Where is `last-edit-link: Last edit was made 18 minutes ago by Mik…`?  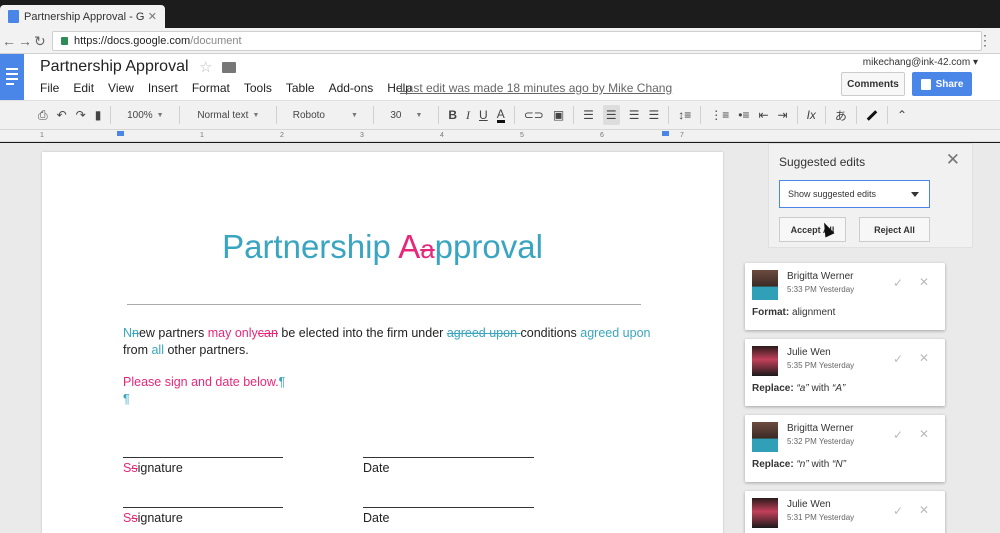
last-edit-link: Last edit was made 18 minutes ago by Mik… is located at coordinates (536, 88).